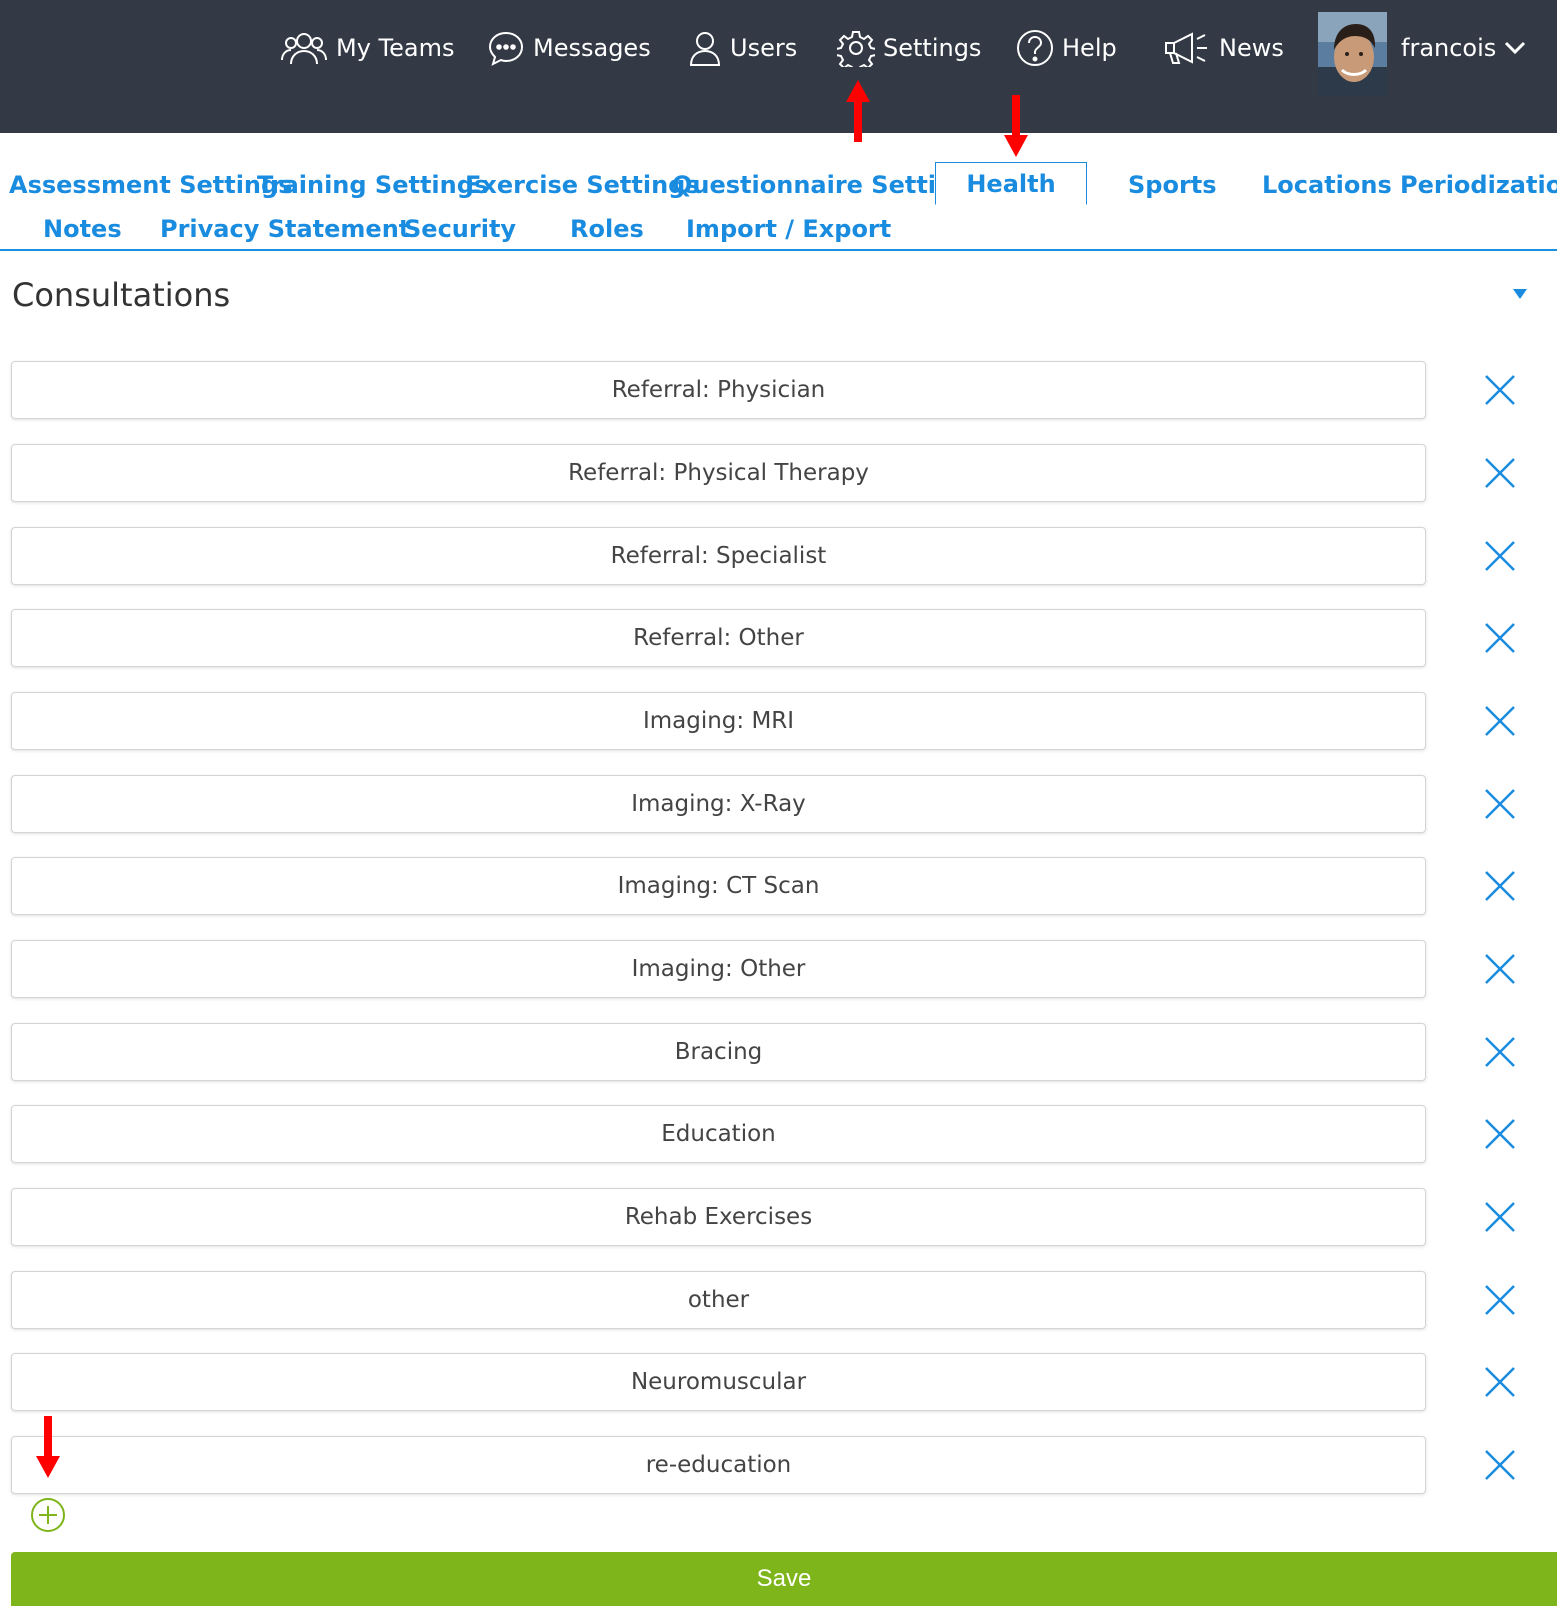 This screenshot has height=1606, width=1557. I want to click on chevron-down-icon, so click(1515, 48).